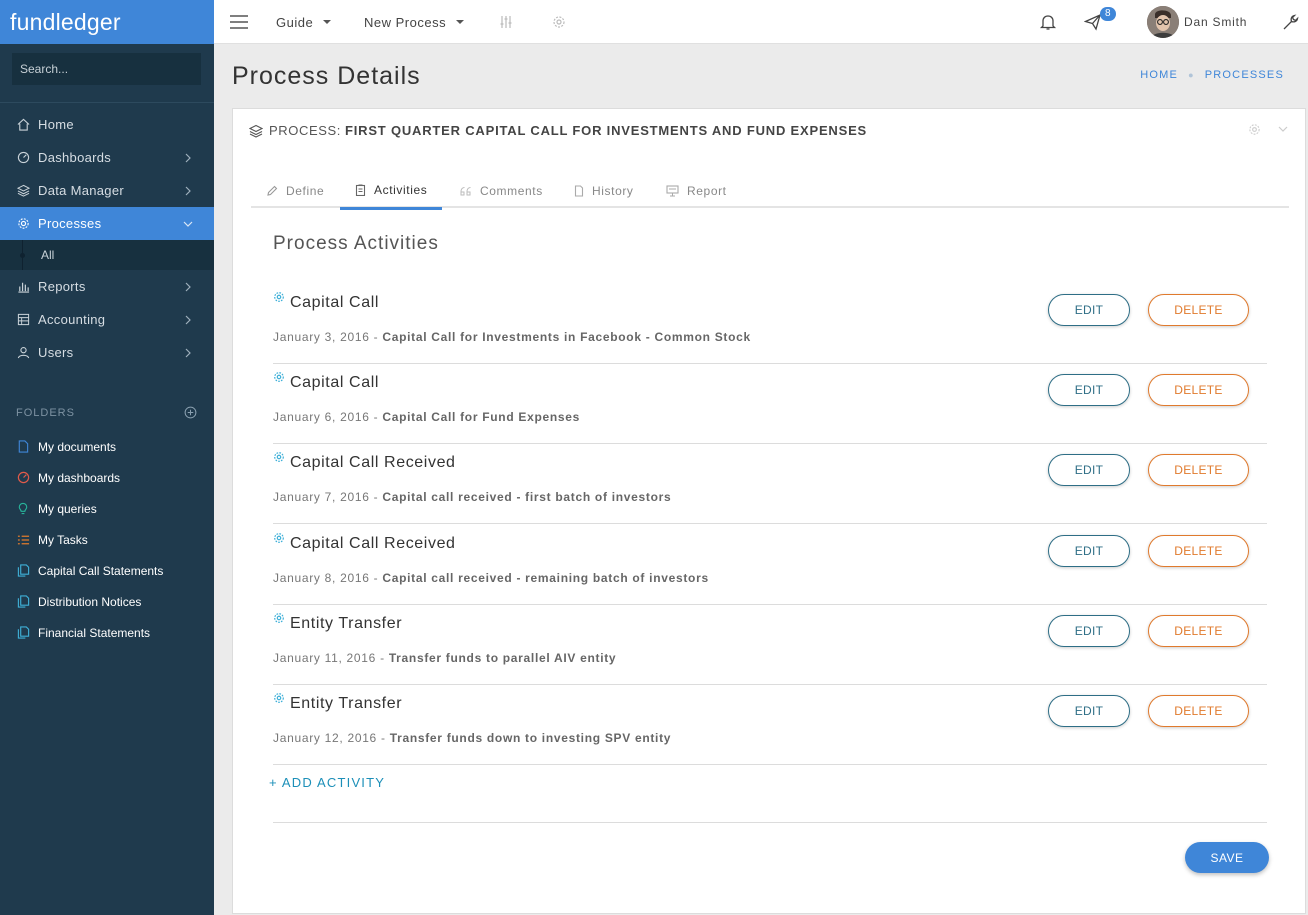  Describe the element at coordinates (107, 157) in the screenshot. I see `sidebar-item-dashboards: Dashboards` at that location.